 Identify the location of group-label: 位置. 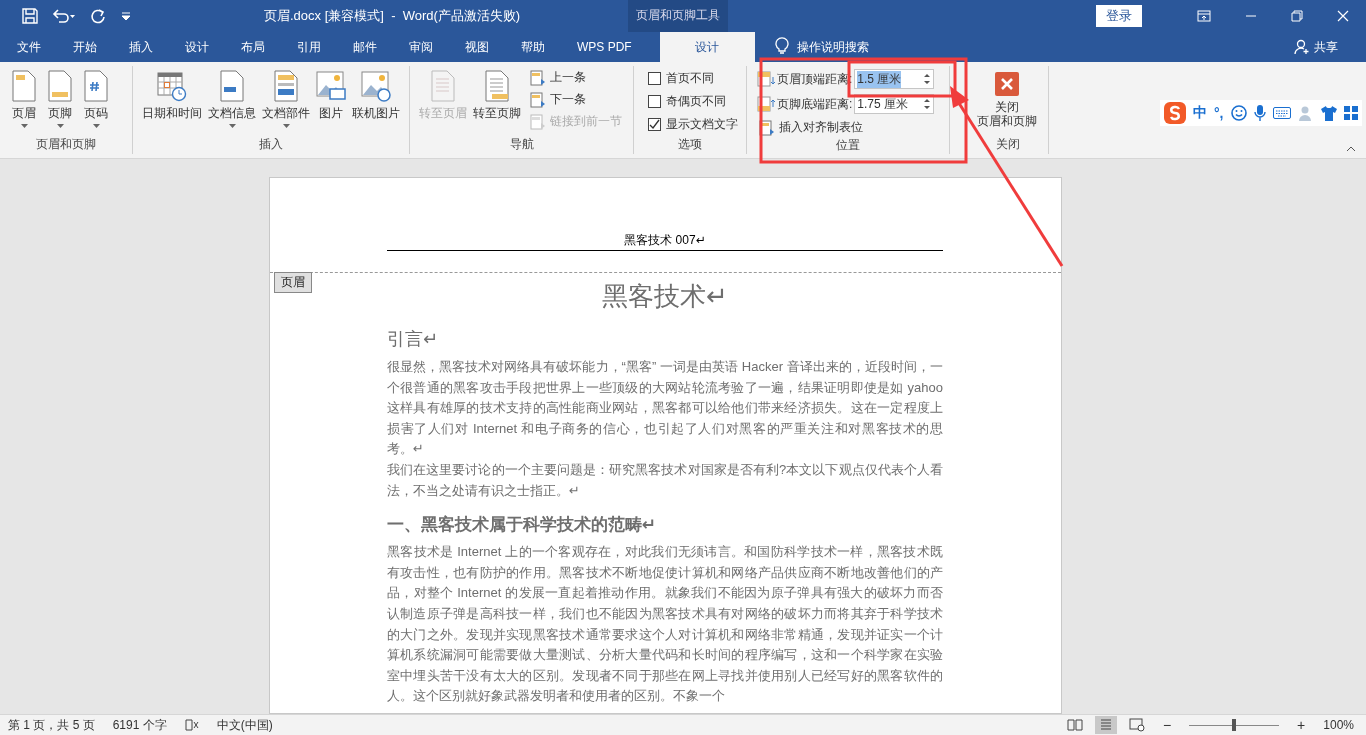
(848, 145).